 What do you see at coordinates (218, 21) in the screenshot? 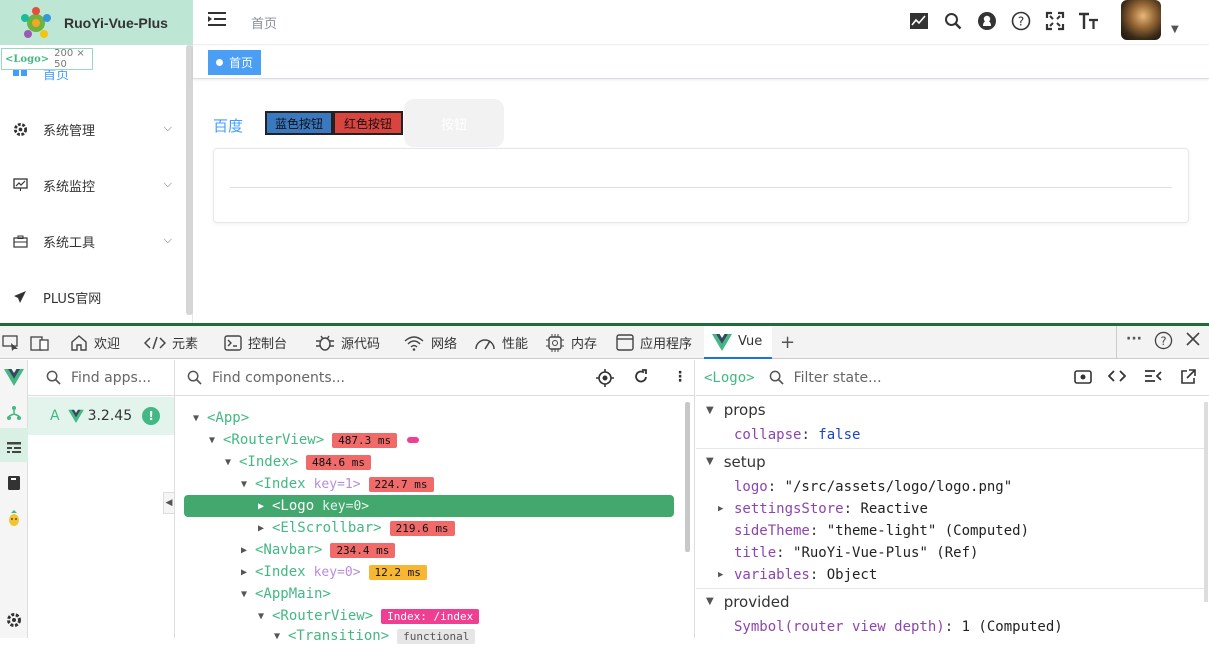
I see `hamburger-icon` at bounding box center [218, 21].